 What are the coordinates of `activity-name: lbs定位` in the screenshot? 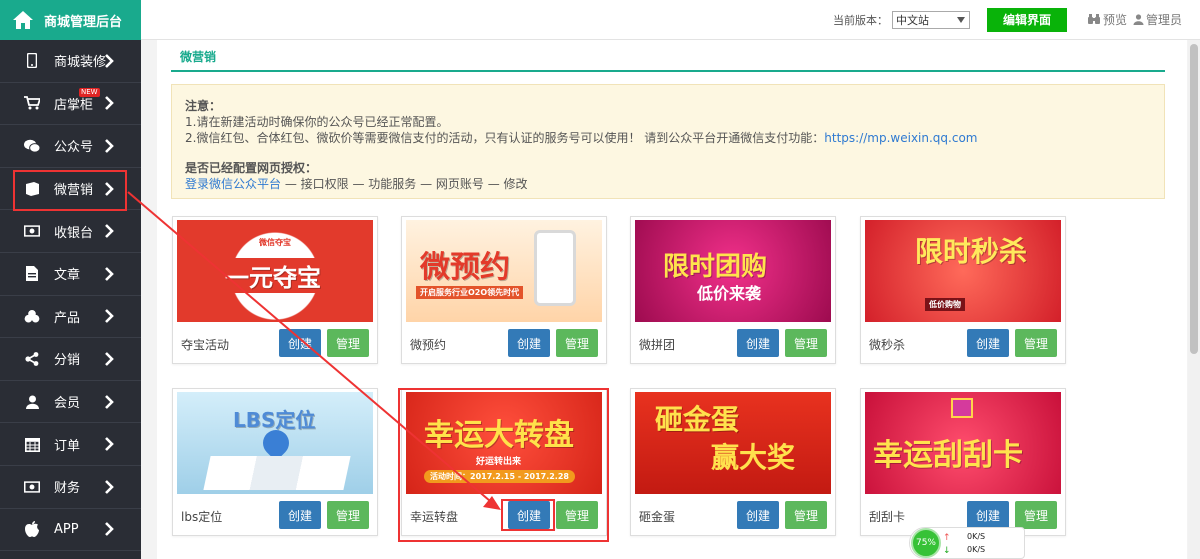 It's located at (202, 517).